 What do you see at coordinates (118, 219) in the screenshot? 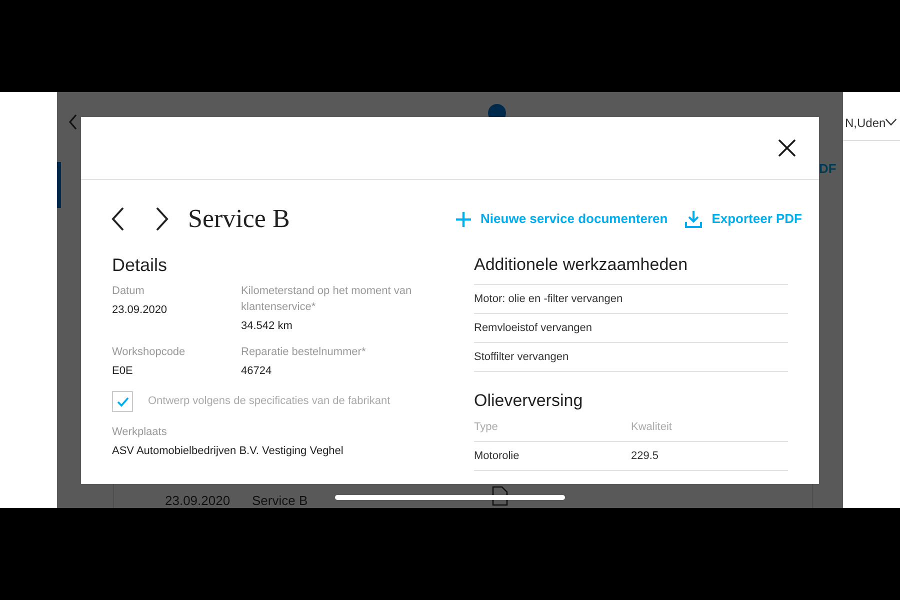
I see `previous-icon` at bounding box center [118, 219].